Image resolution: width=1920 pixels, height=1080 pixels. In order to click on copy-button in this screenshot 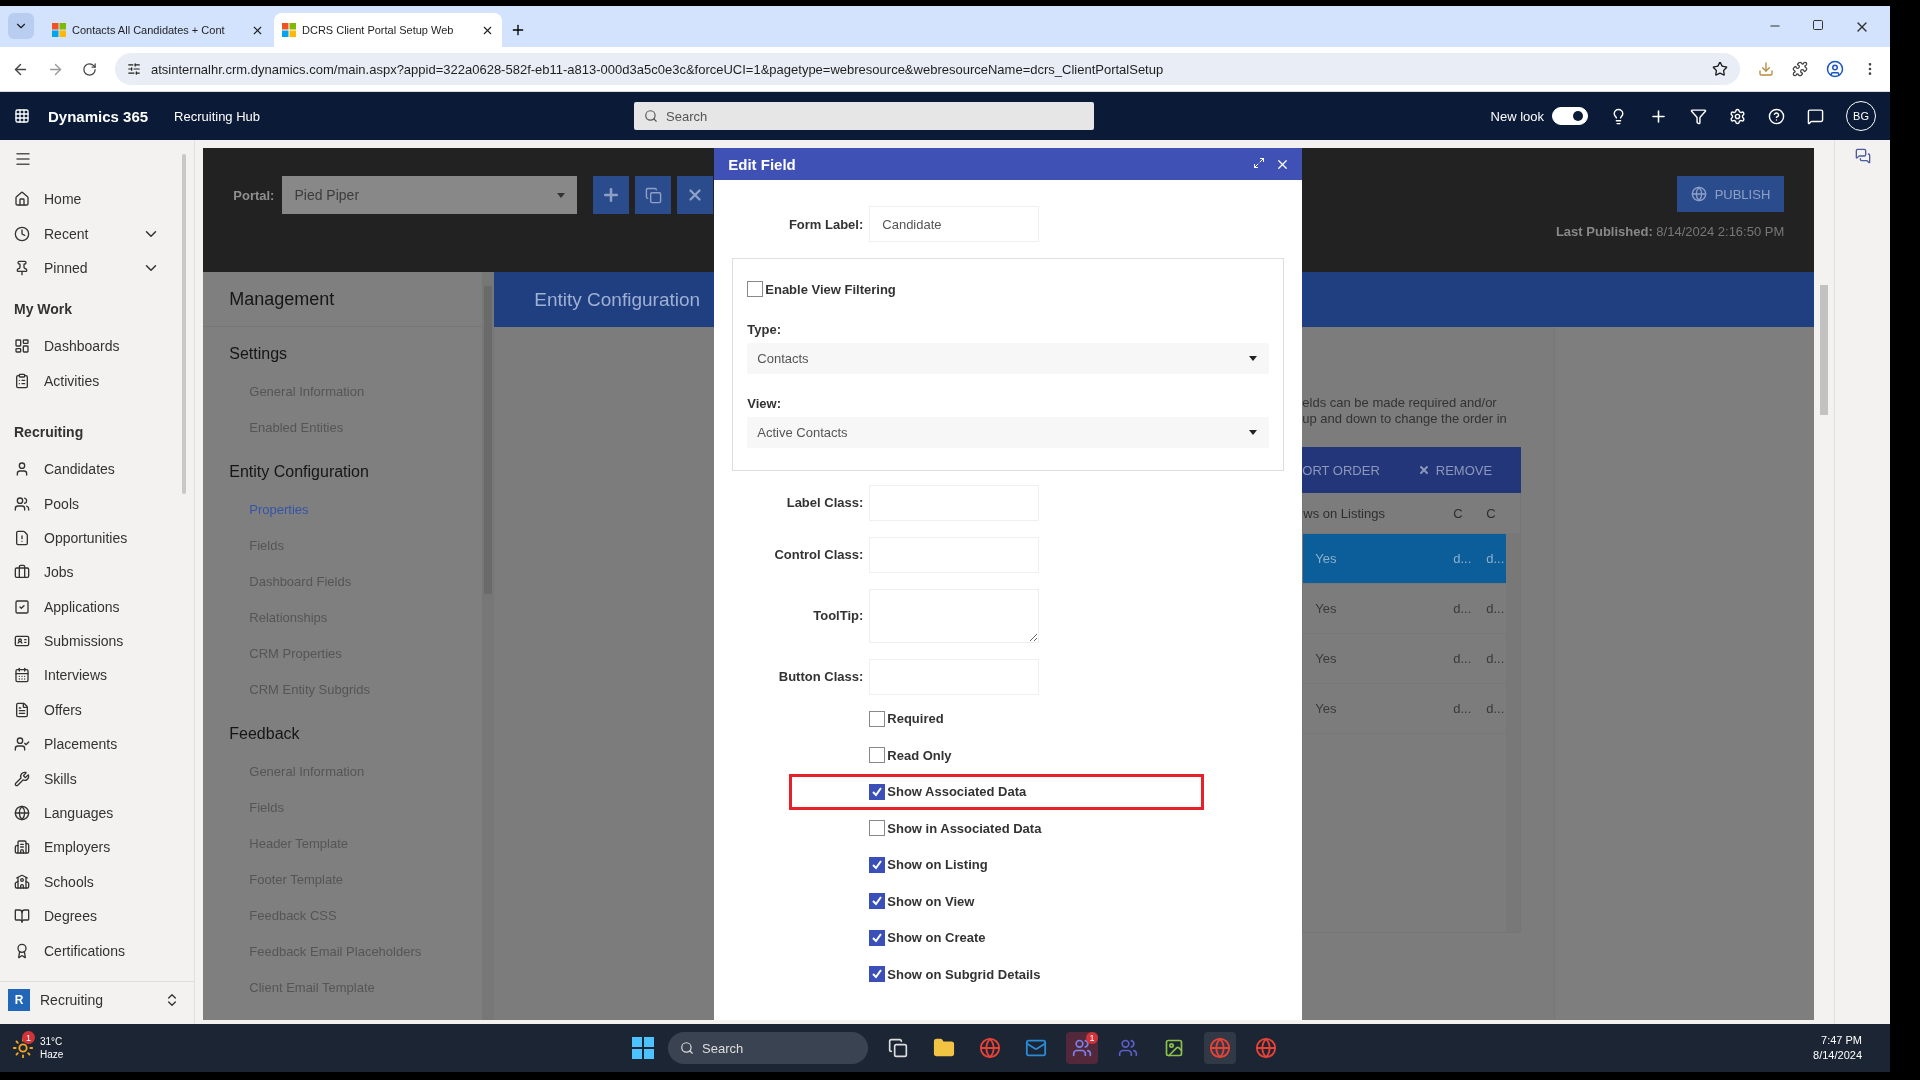, I will do `click(653, 195)`.